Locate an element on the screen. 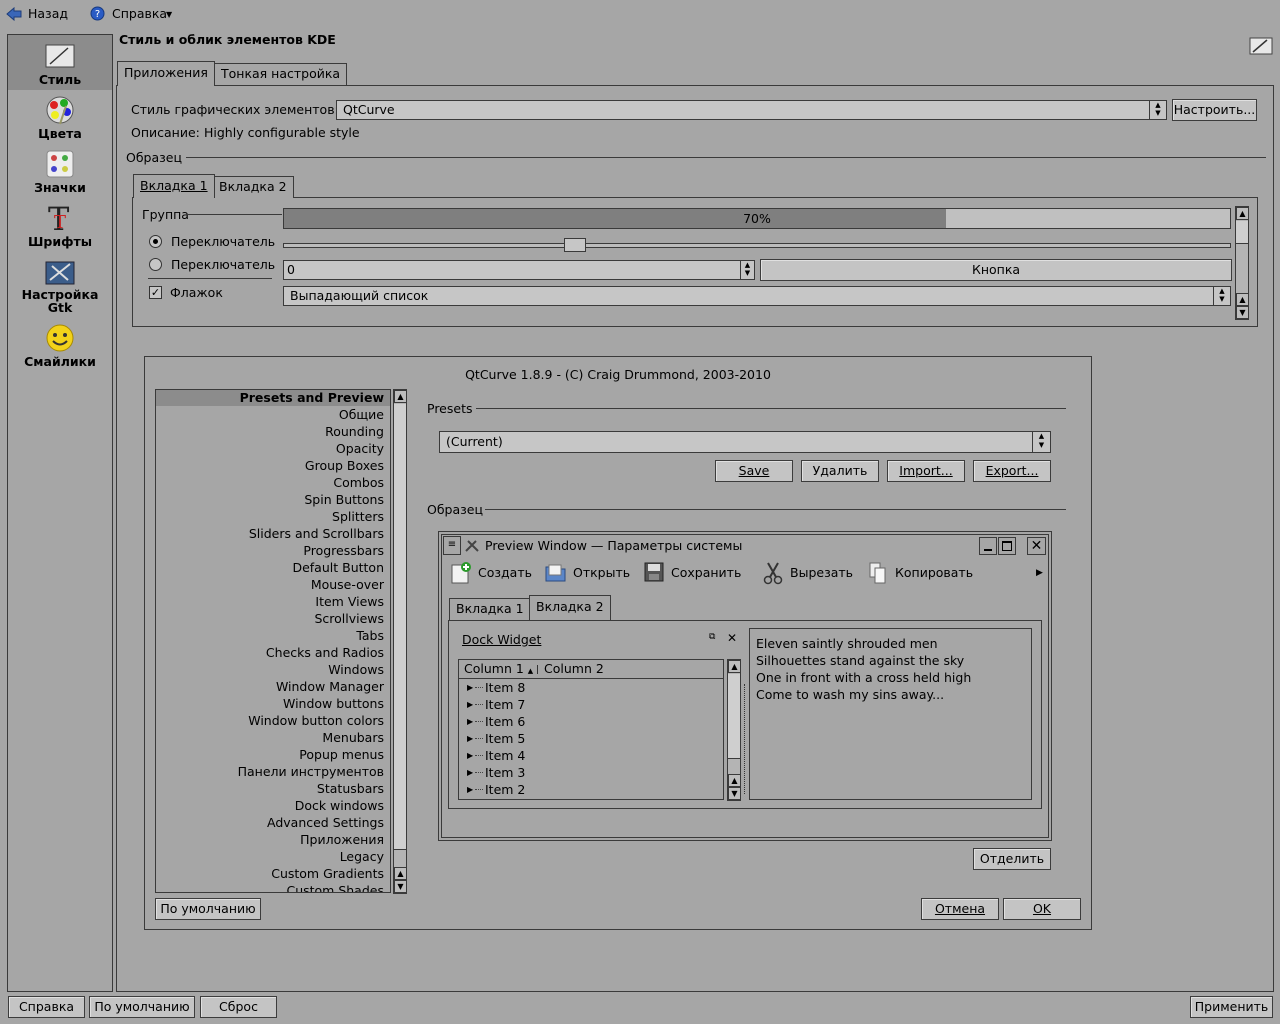 The height and width of the screenshot is (1024, 1280). help-button: Справка is located at coordinates (46, 1007).